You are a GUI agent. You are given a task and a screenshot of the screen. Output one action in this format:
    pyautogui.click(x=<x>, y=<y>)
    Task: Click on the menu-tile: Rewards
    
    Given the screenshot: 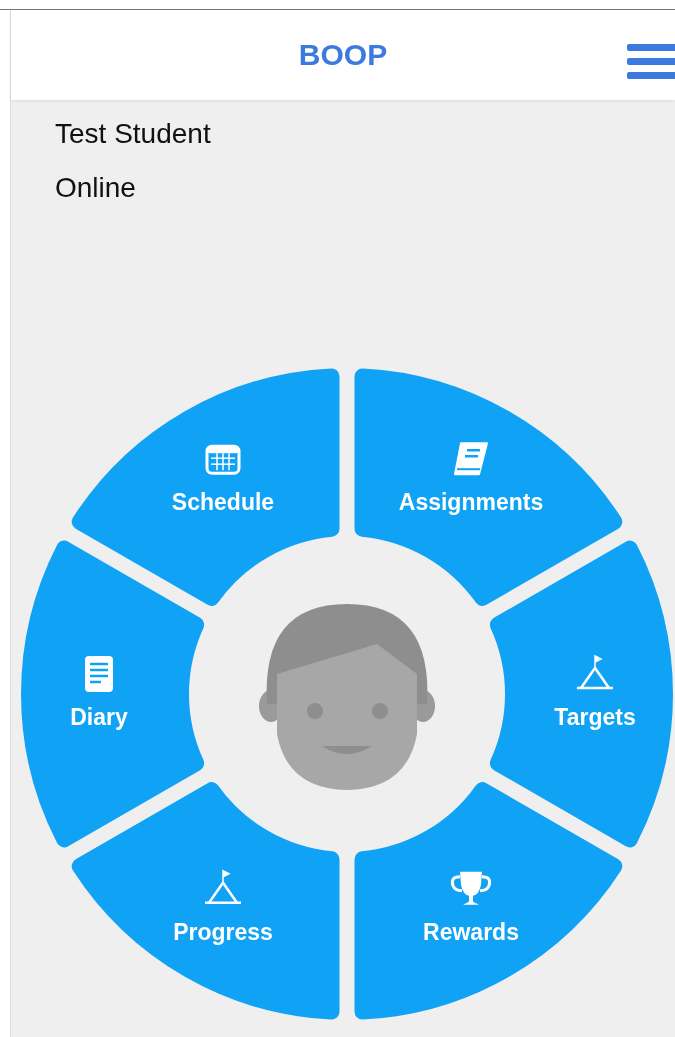 What is the action you would take?
    pyautogui.click(x=488, y=901)
    